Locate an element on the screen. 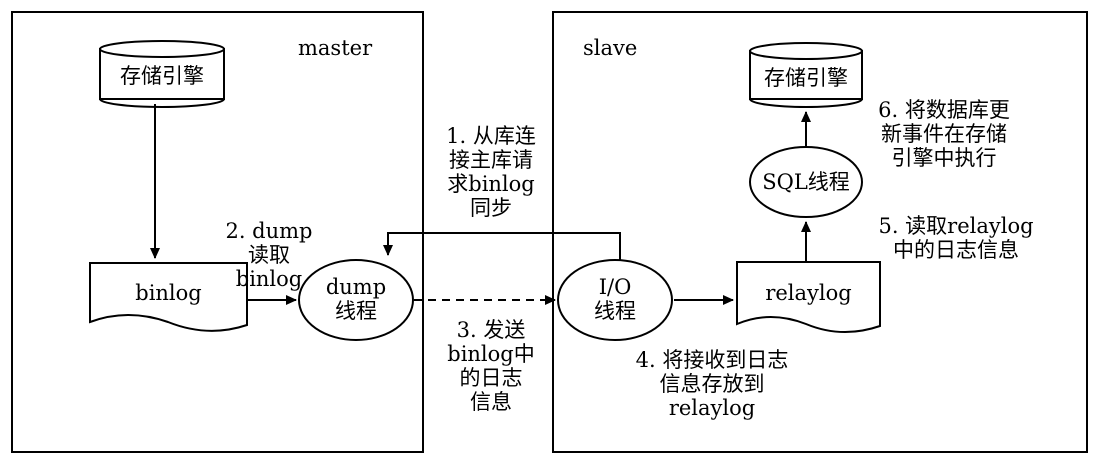 This screenshot has height=465, width=1100. master-title: master is located at coordinates (335, 48).